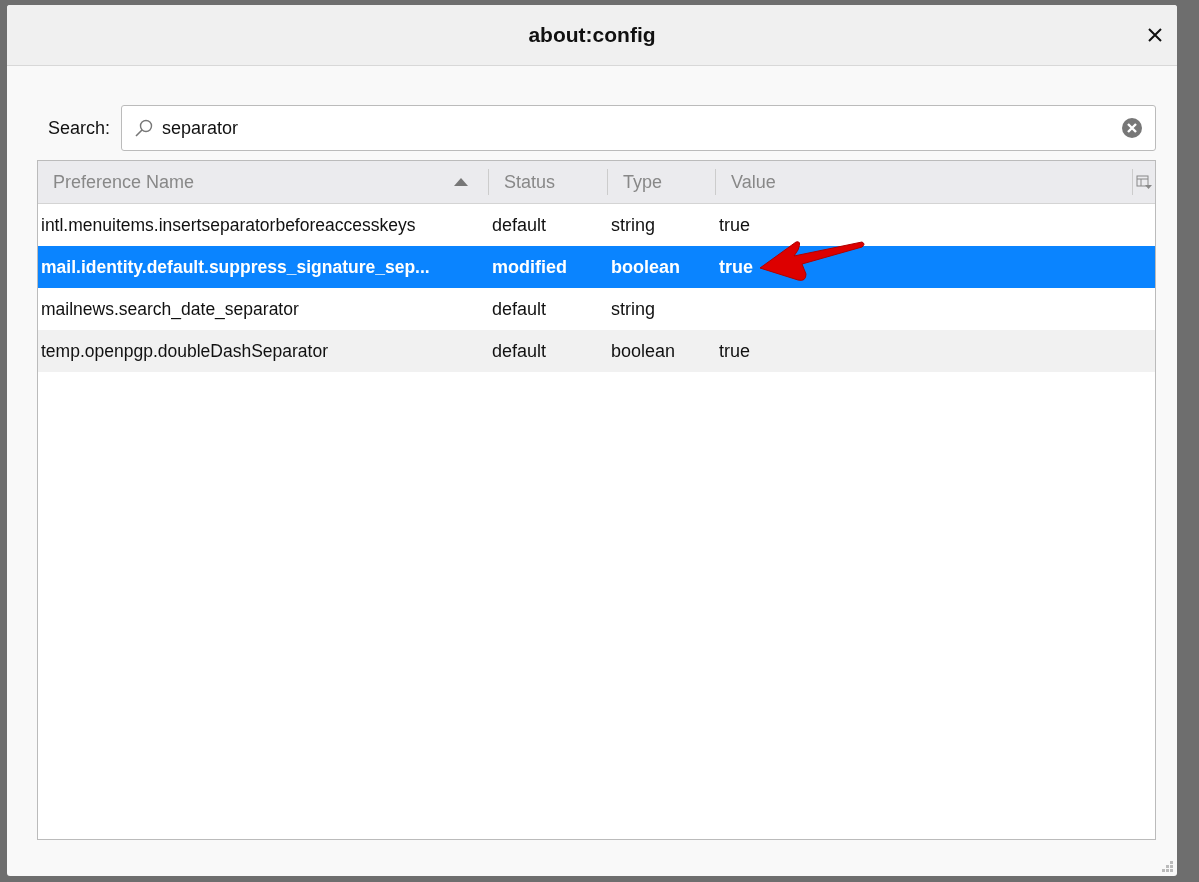  I want to click on close-icon, so click(1155, 35).